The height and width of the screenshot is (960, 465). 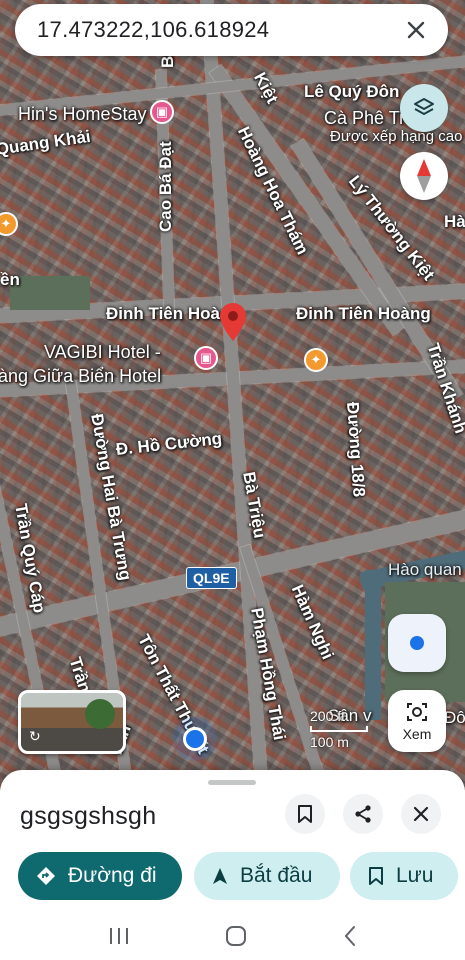 I want to click on drag-handle, so click(x=232, y=782).